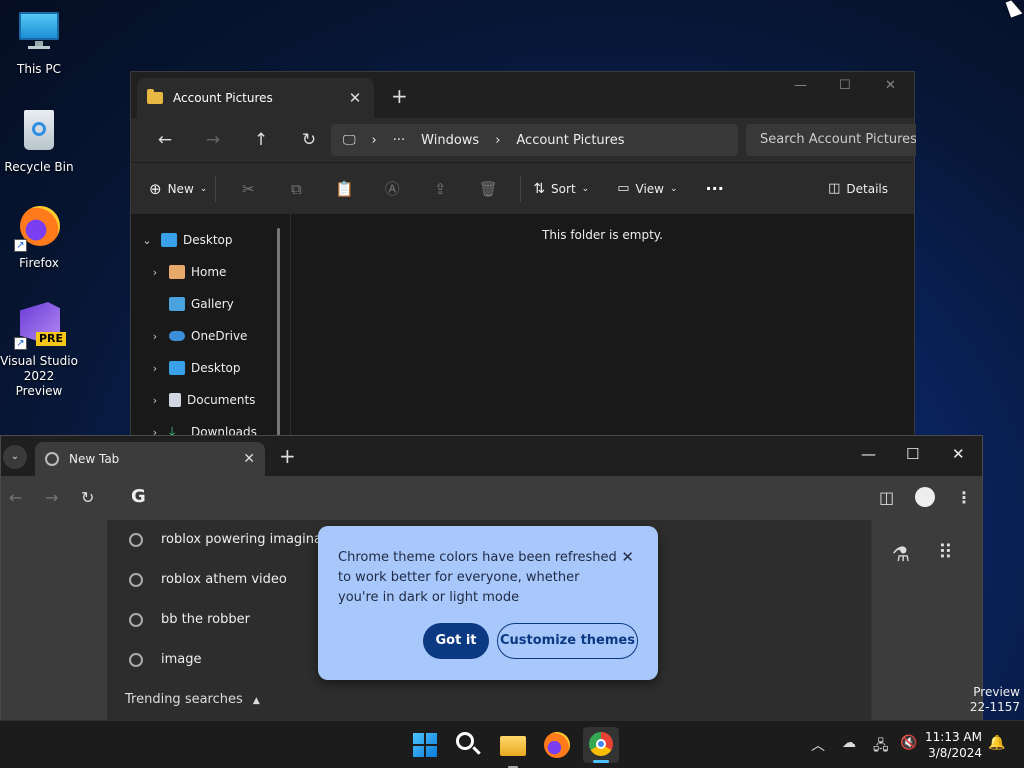  Describe the element at coordinates (465, 741) in the screenshot. I see `search-icon` at that location.